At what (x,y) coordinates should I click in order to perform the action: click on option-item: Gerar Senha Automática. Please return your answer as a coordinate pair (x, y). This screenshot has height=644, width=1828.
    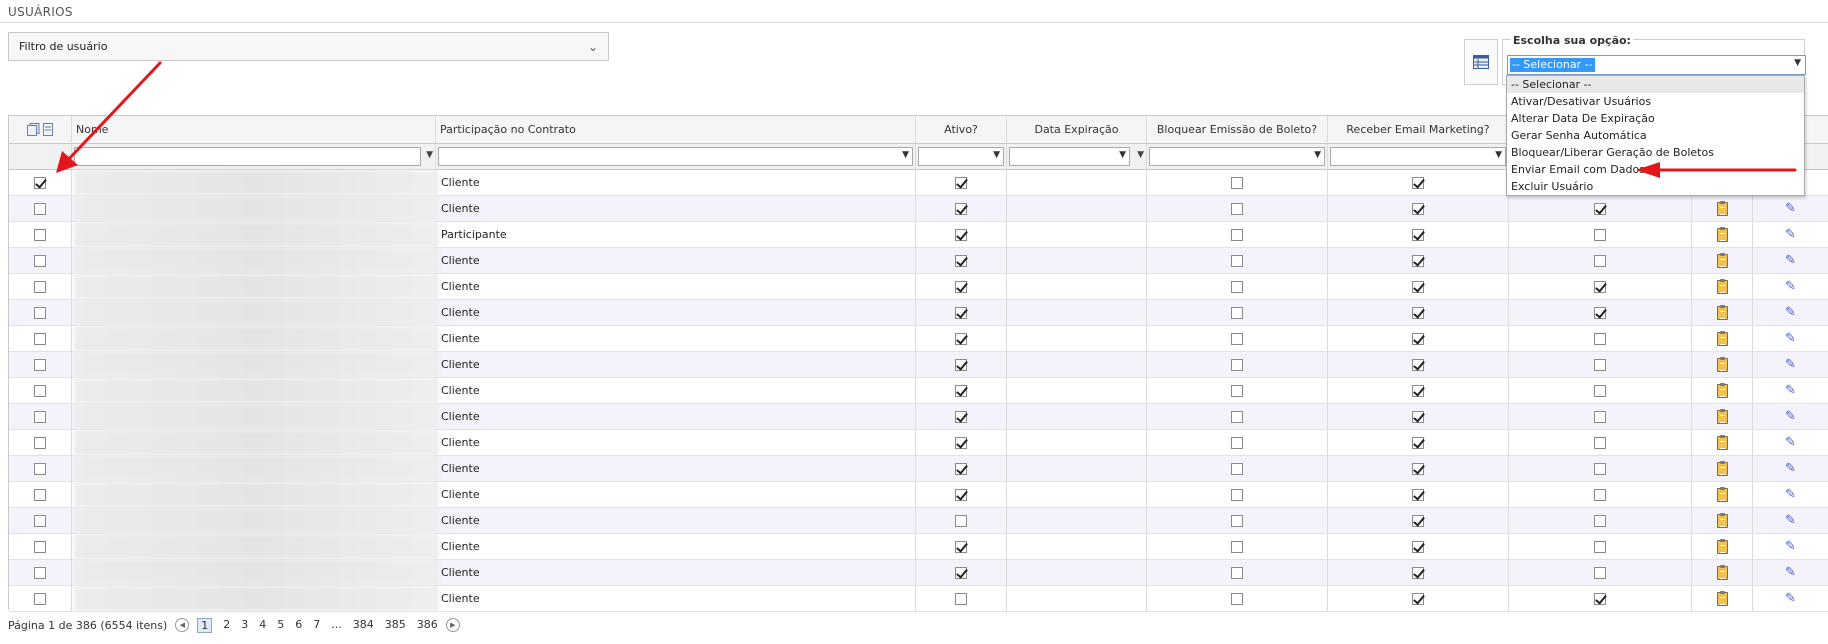
    Looking at the image, I should click on (1655, 135).